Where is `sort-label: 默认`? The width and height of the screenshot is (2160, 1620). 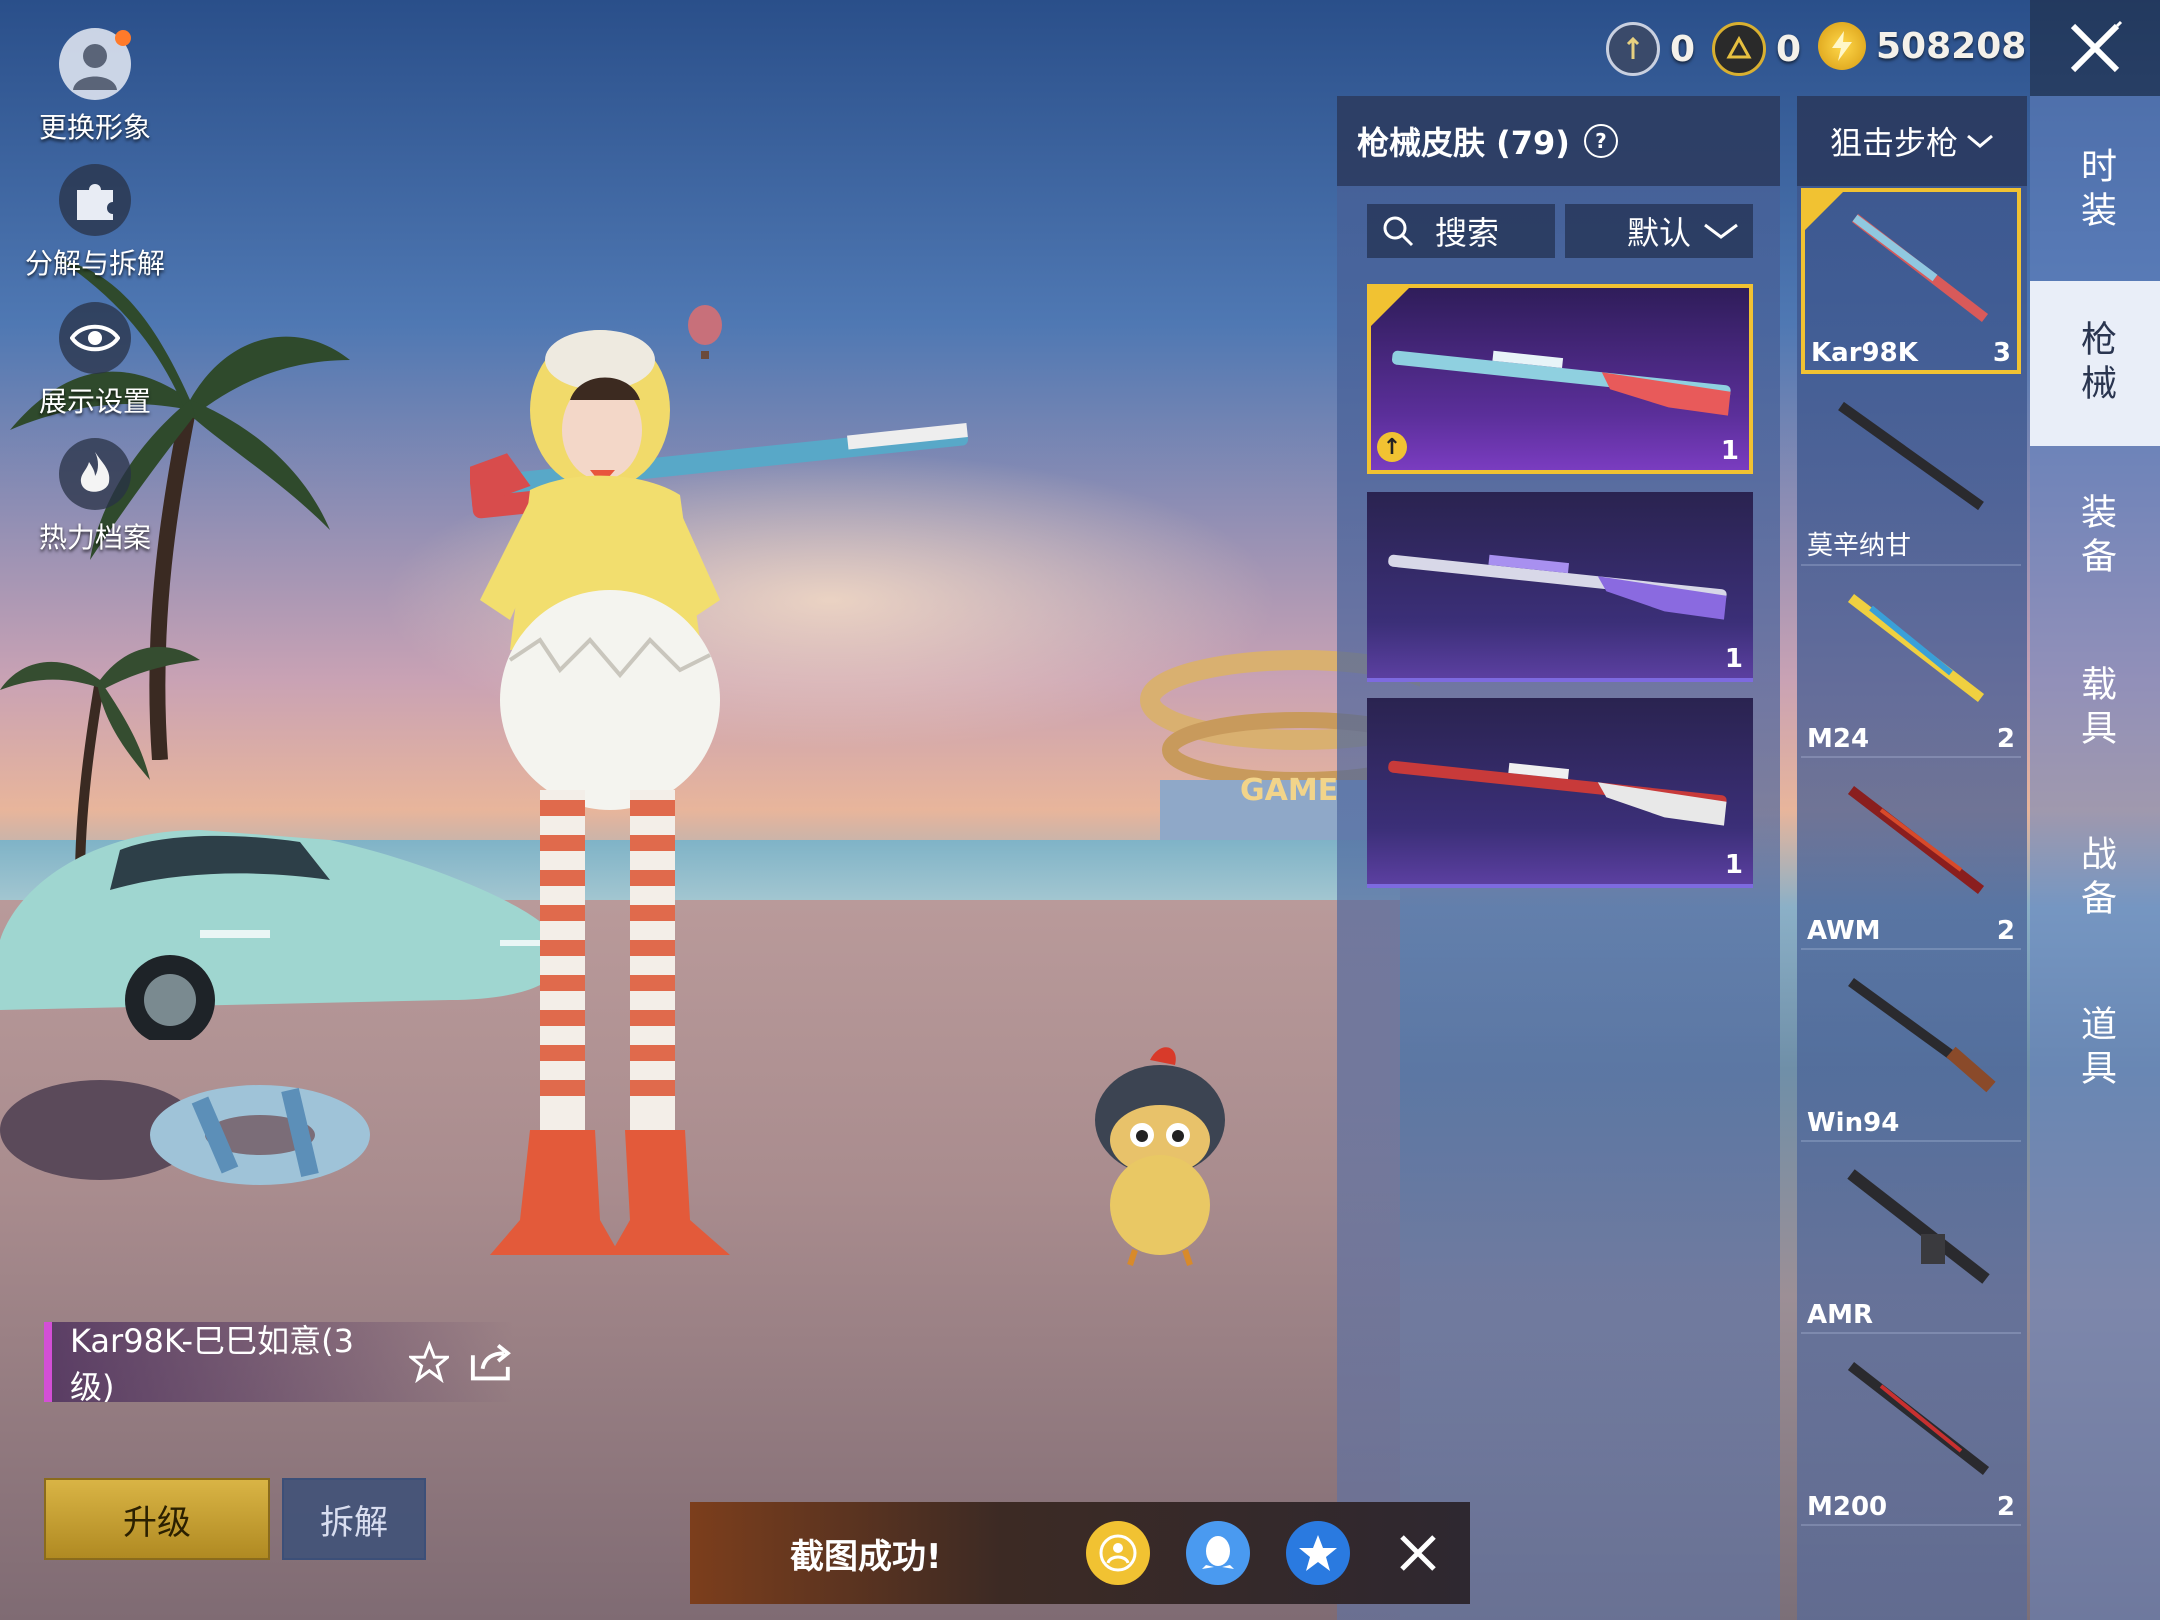
sort-label: 默认 is located at coordinates (1658, 233).